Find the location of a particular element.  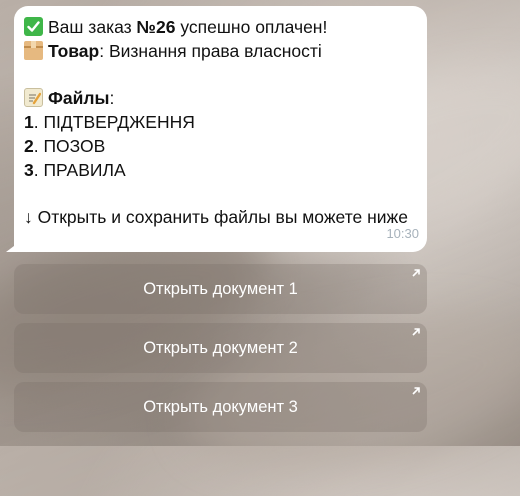

button-label: Открыть документ 2 is located at coordinates (220, 348).